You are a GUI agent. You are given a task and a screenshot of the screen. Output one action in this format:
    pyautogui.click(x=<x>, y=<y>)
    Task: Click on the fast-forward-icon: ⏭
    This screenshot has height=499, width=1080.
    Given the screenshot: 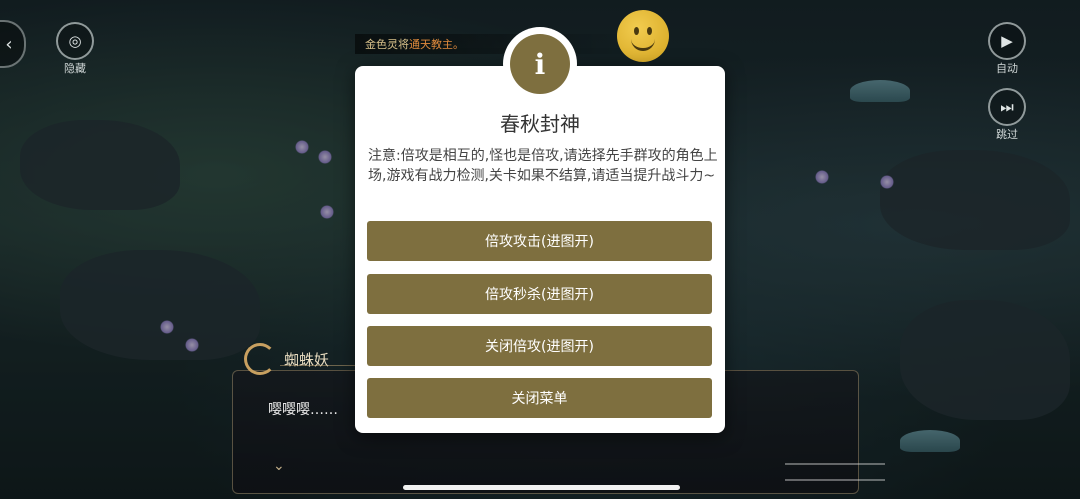 What is the action you would take?
    pyautogui.click(x=1007, y=107)
    